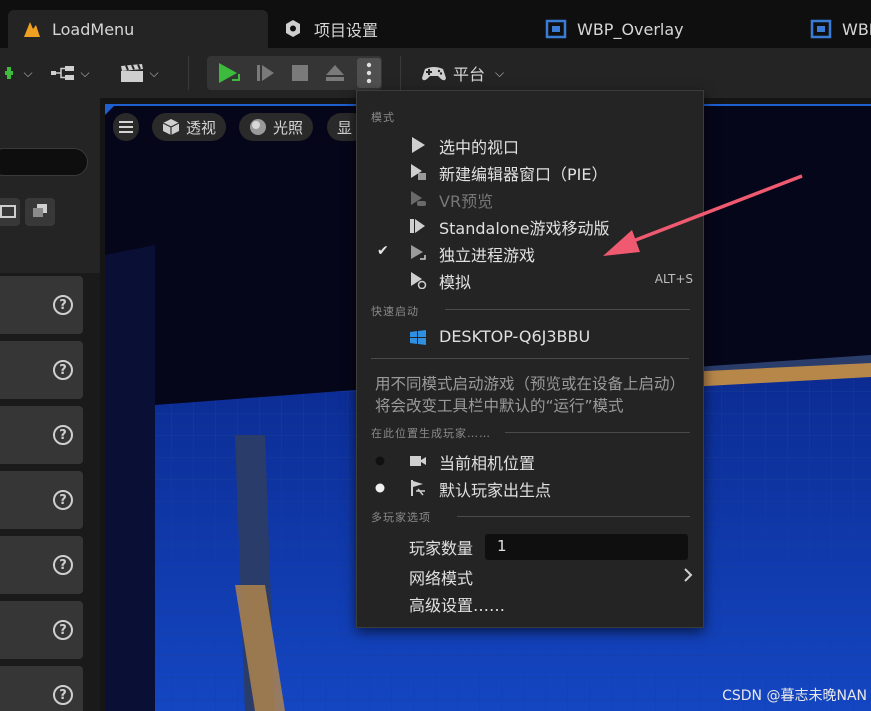 Image resolution: width=871 pixels, height=711 pixels. I want to click on eject-icon, so click(335, 73).